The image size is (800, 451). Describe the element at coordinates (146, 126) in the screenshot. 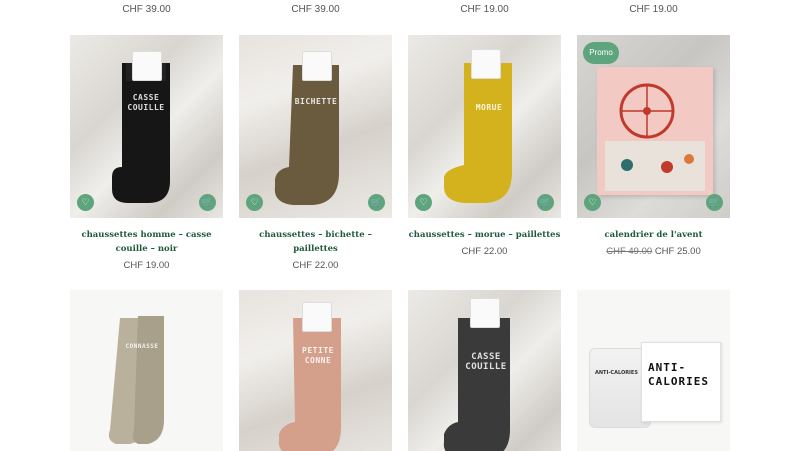

I see `product-image: CASSE COUILLE ♡ 🛒` at that location.